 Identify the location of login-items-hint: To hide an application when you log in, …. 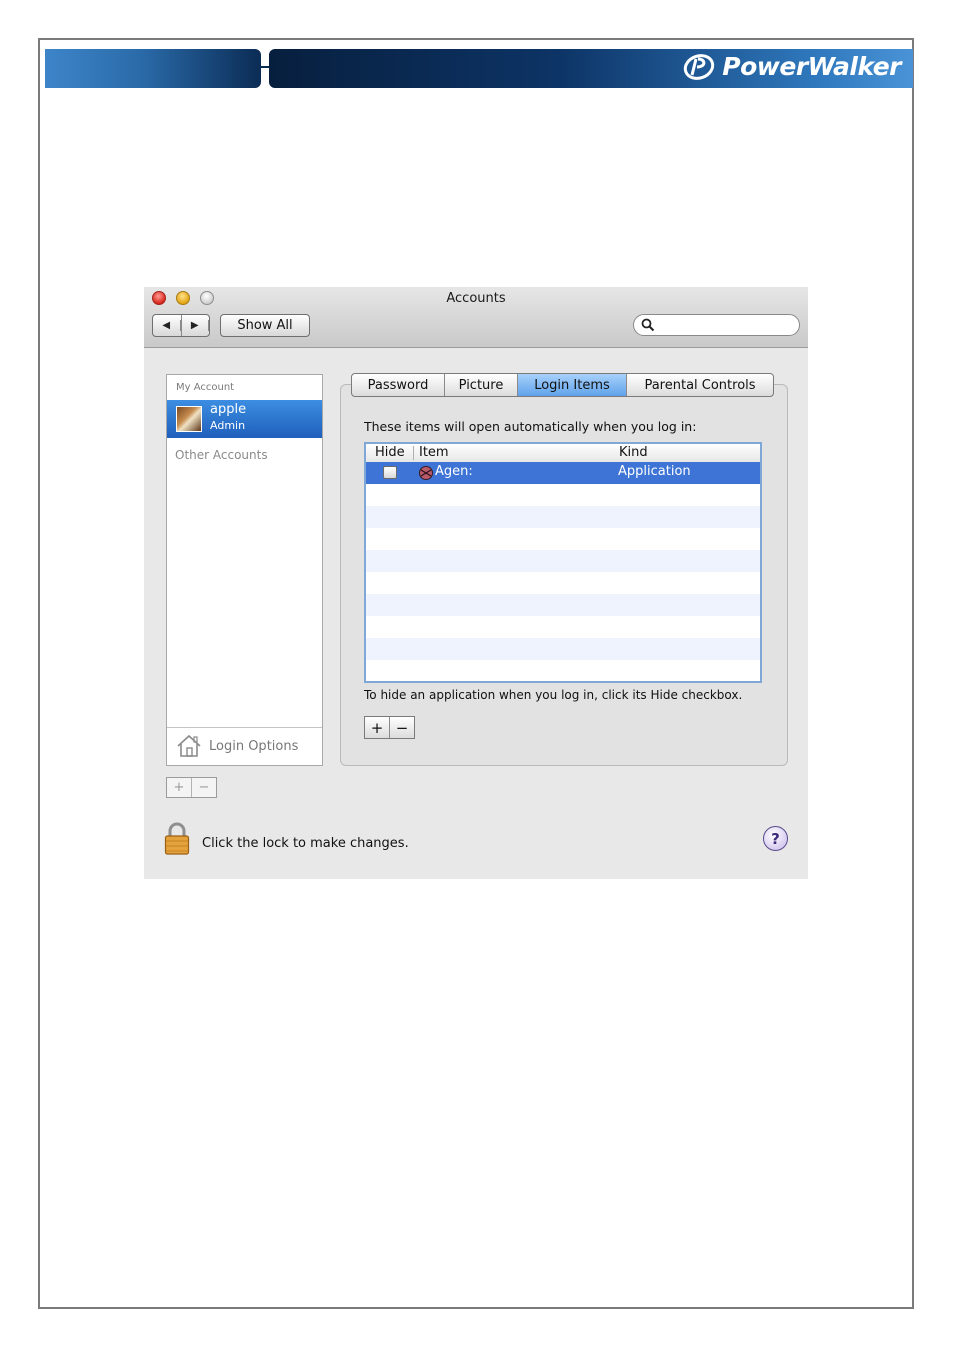
(553, 695).